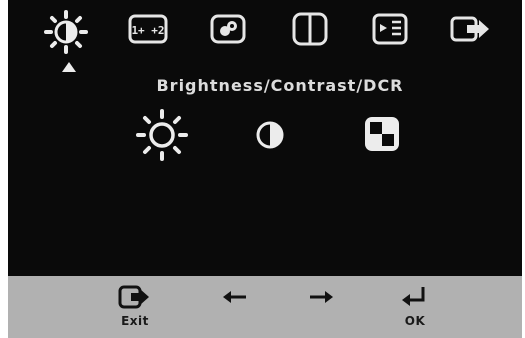 Image resolution: width=525 pixels, height=338 pixels. I want to click on tab-options, so click(390, 36).